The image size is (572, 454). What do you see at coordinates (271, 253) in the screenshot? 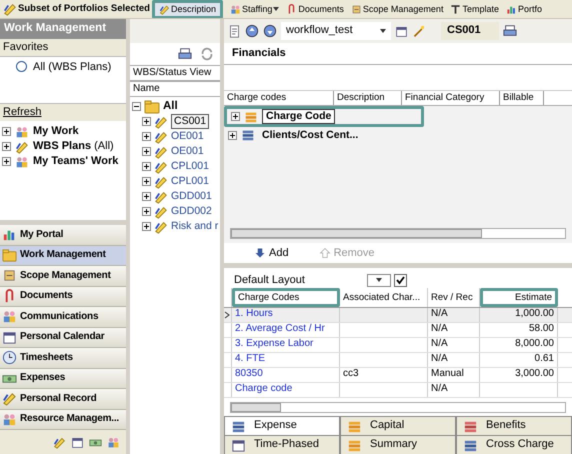
I see `action-button: Add` at bounding box center [271, 253].